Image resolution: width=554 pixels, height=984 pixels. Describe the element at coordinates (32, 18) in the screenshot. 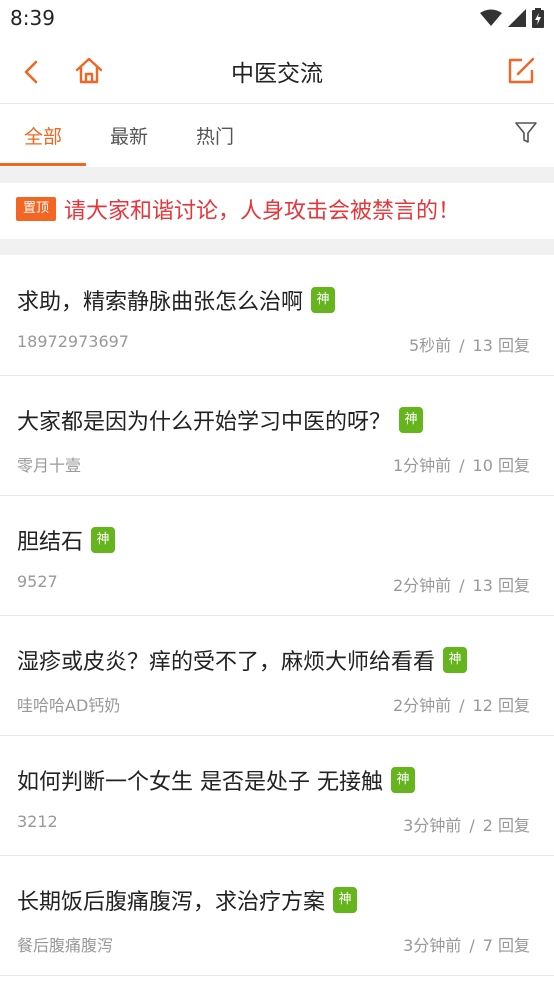

I see `status-time: 8:39` at that location.